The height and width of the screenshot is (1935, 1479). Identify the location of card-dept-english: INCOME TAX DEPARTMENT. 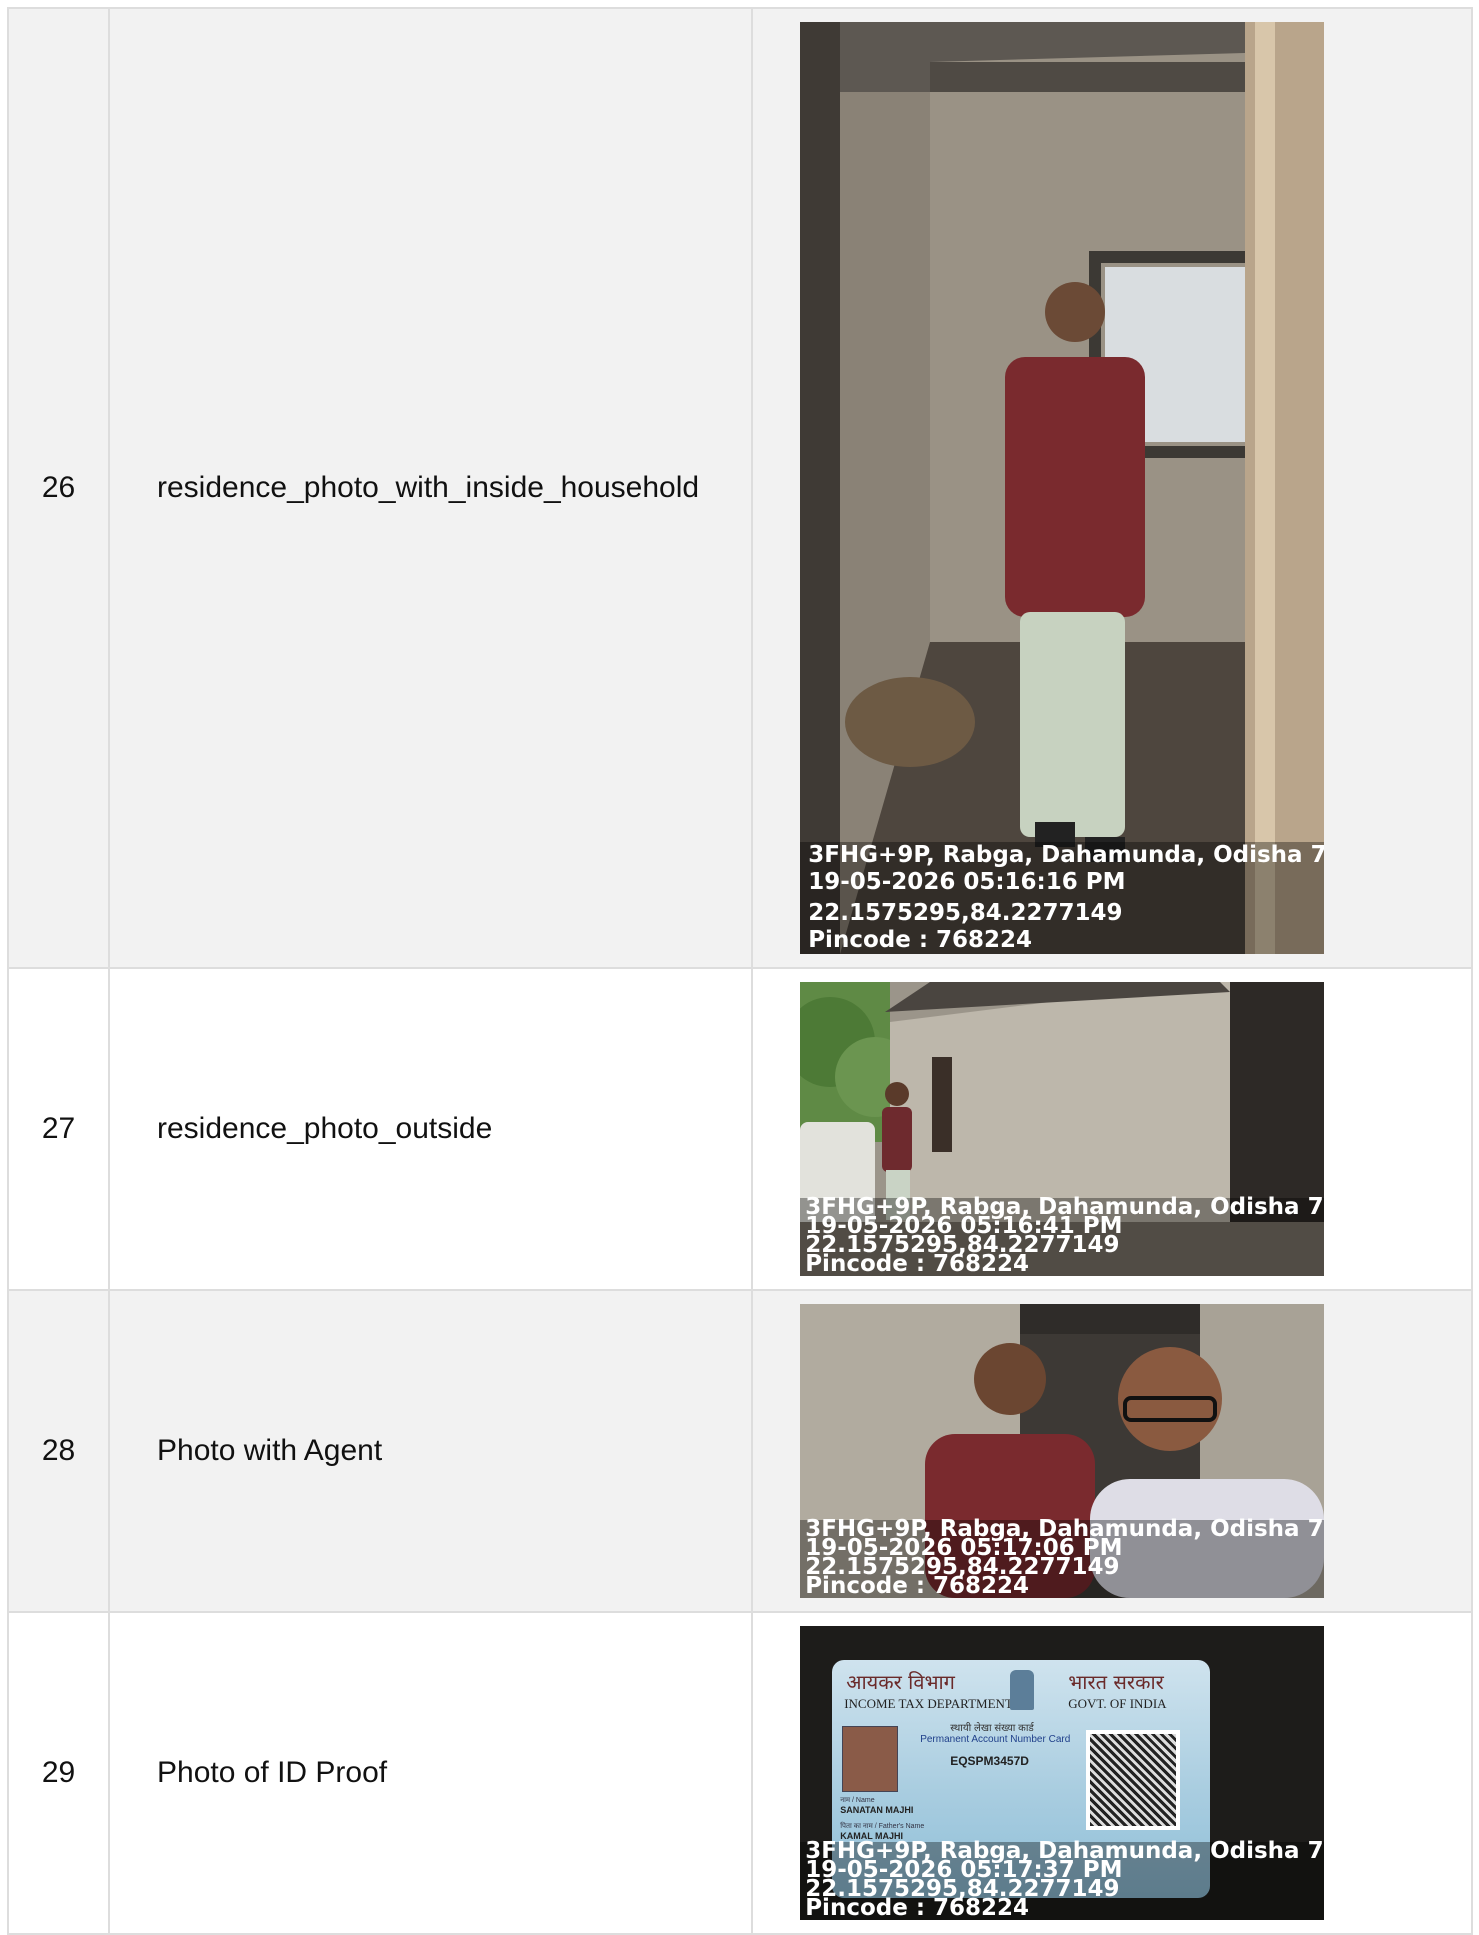
(928, 1703).